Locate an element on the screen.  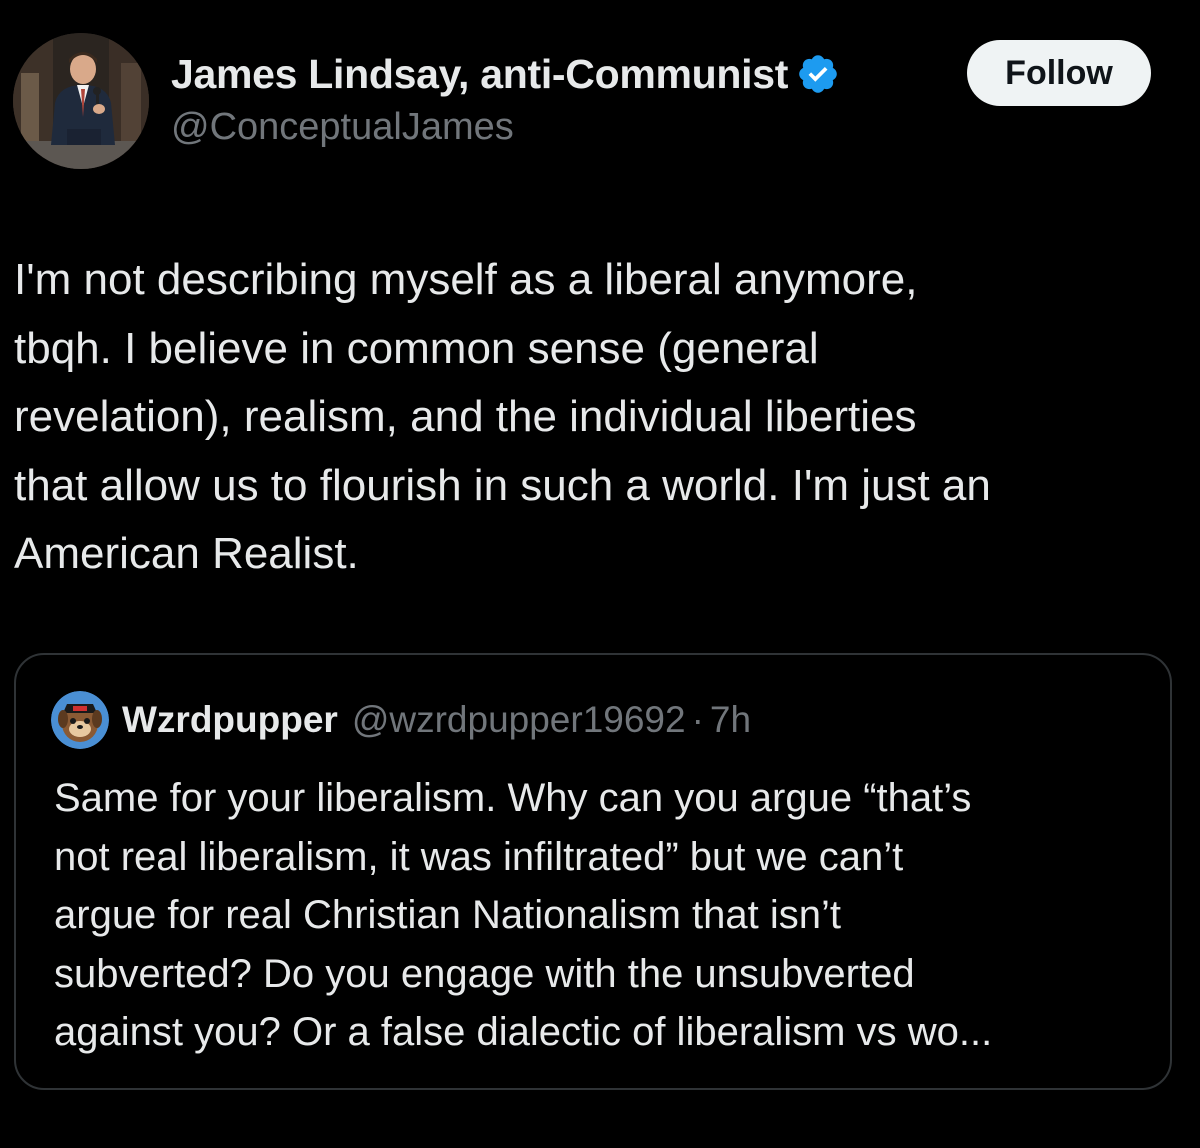
quoted-author-handle: @wzrdpupper19692 is located at coordinates (519, 720).